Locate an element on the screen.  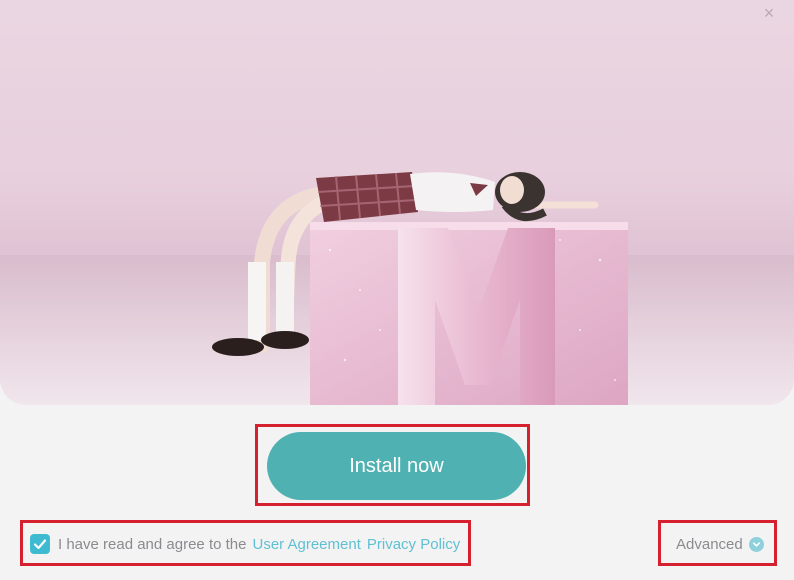
close-icon: × is located at coordinates (769, 13).